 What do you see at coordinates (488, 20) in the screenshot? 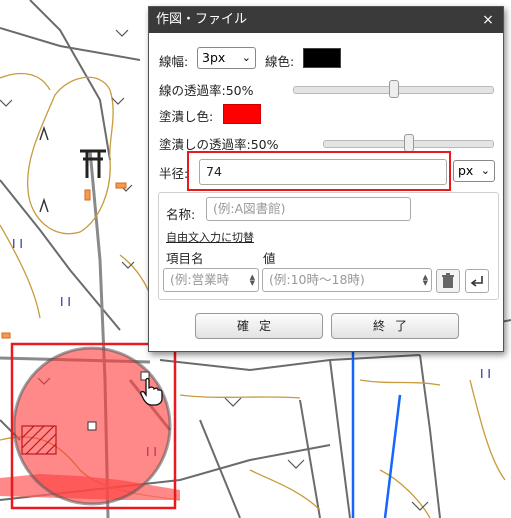
I see `close-icon: ×` at bounding box center [488, 20].